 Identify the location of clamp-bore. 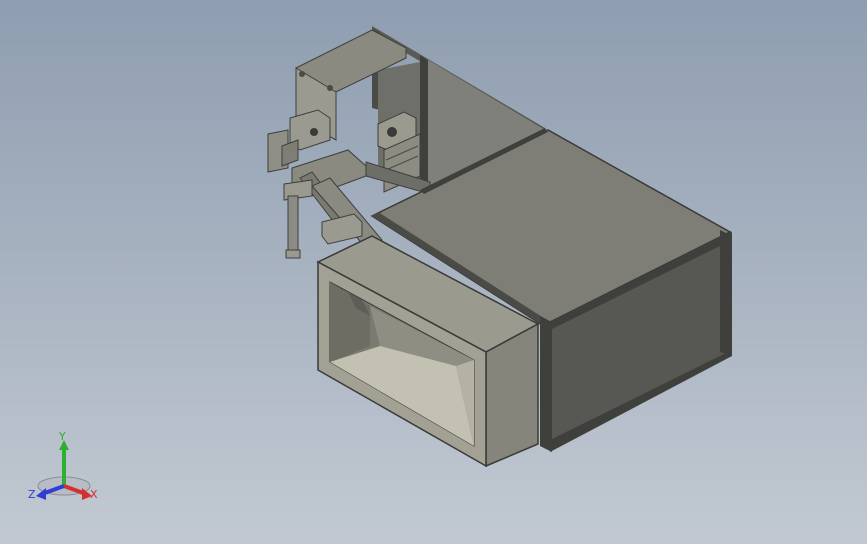
(392, 132).